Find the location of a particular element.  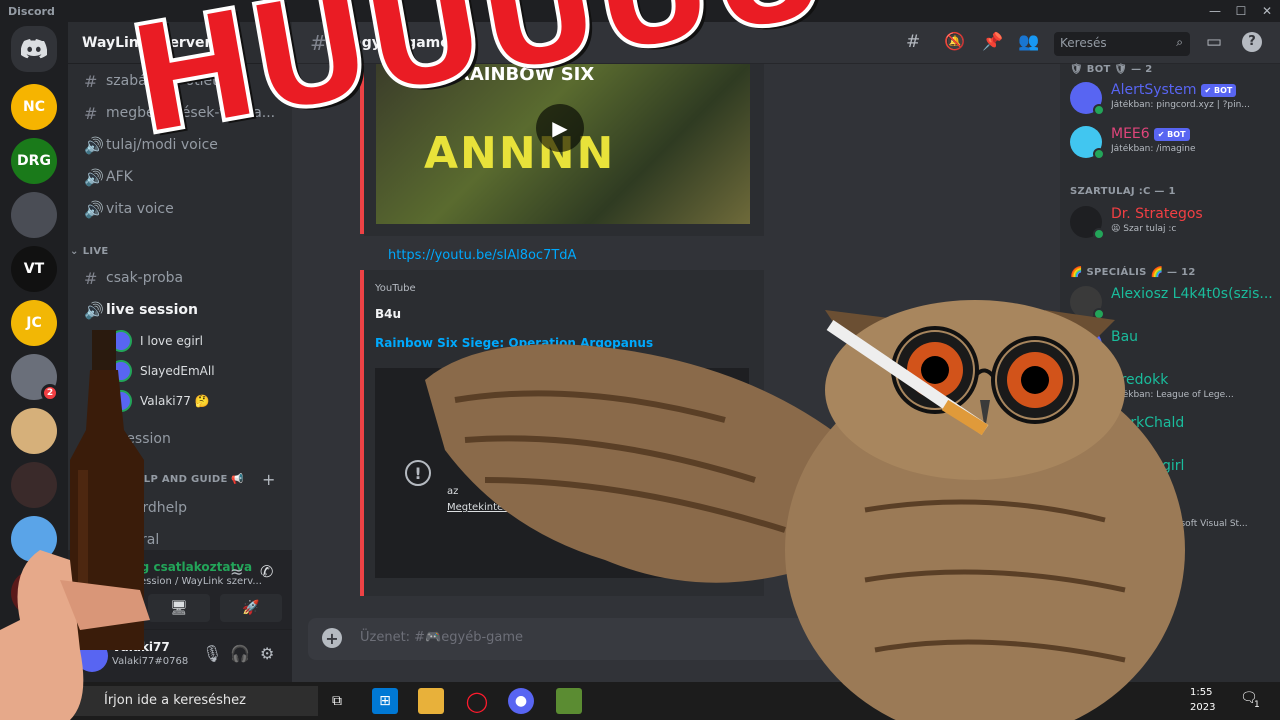

member-name: MEE6 ✔ BOT is located at coordinates (1150, 134).